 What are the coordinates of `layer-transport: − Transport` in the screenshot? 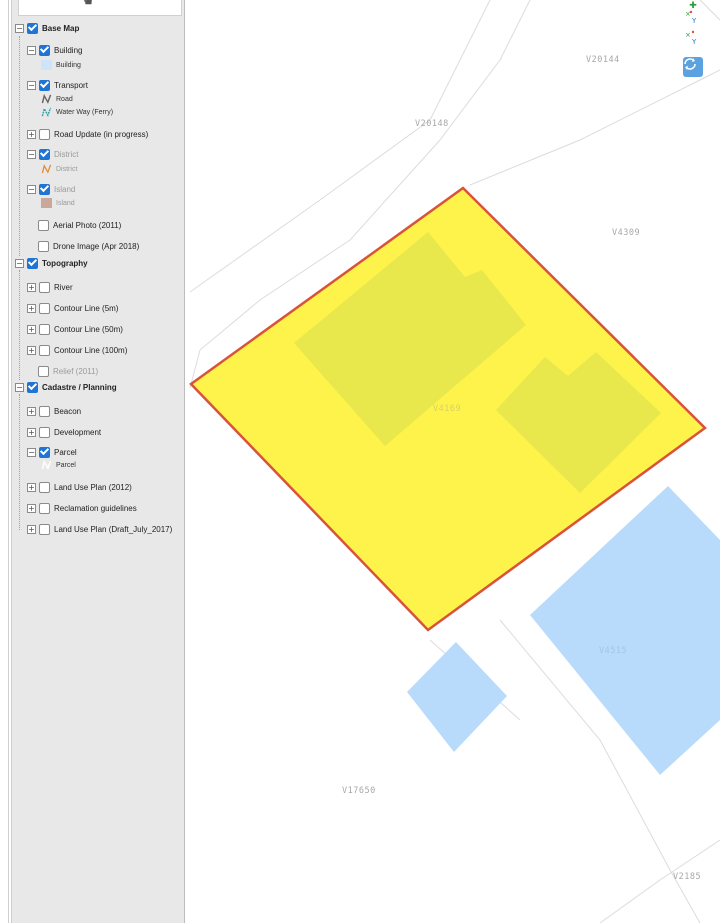 It's located at (57, 85).